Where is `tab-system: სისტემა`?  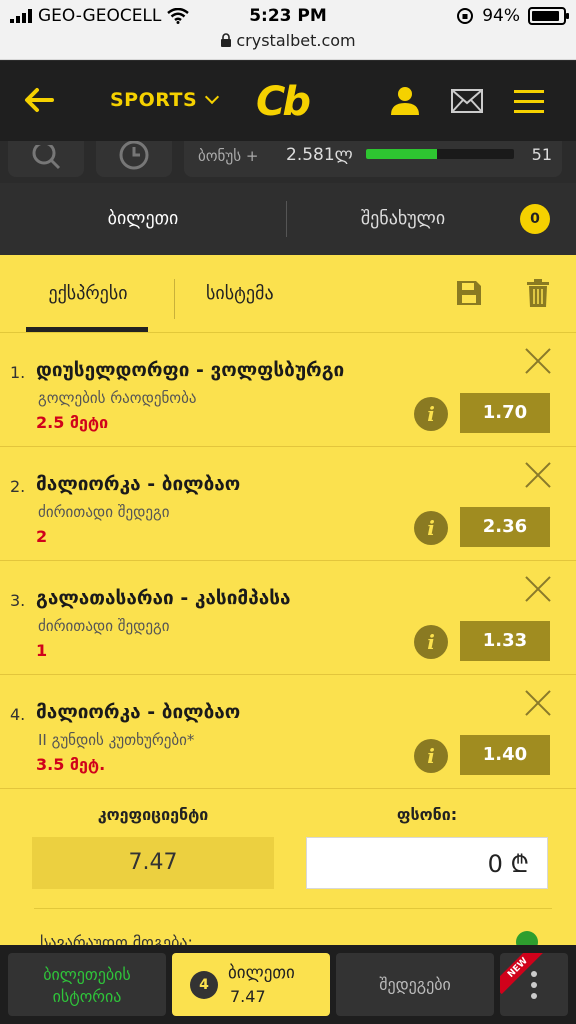
tab-system: სისტემა is located at coordinates (240, 294).